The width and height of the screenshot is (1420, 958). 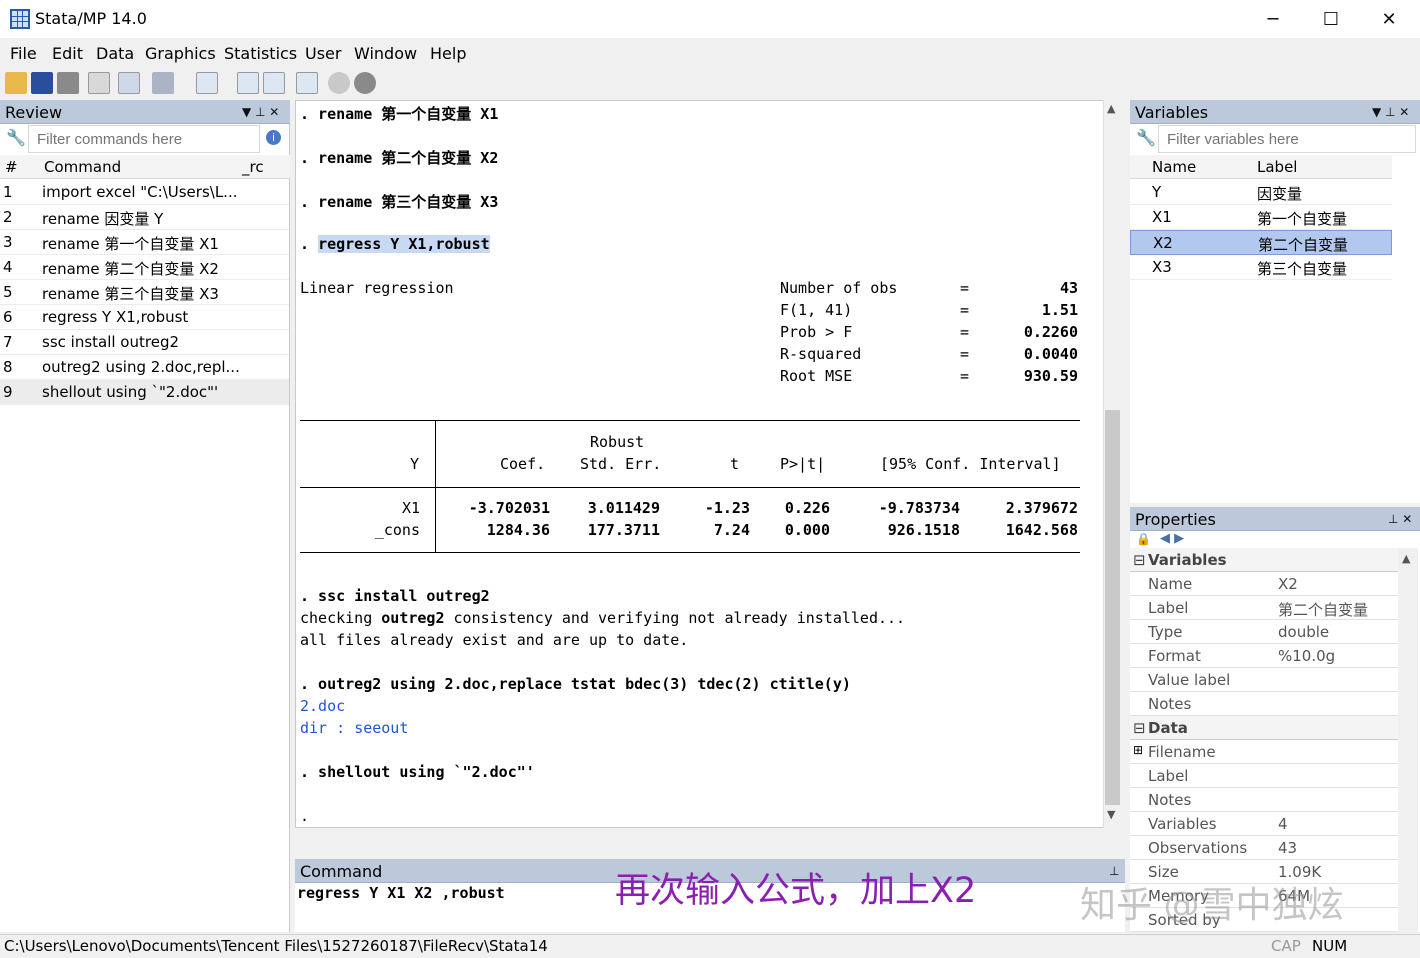 I want to click on properties-pin-icon: ⊥ ✕, so click(x=1400, y=519).